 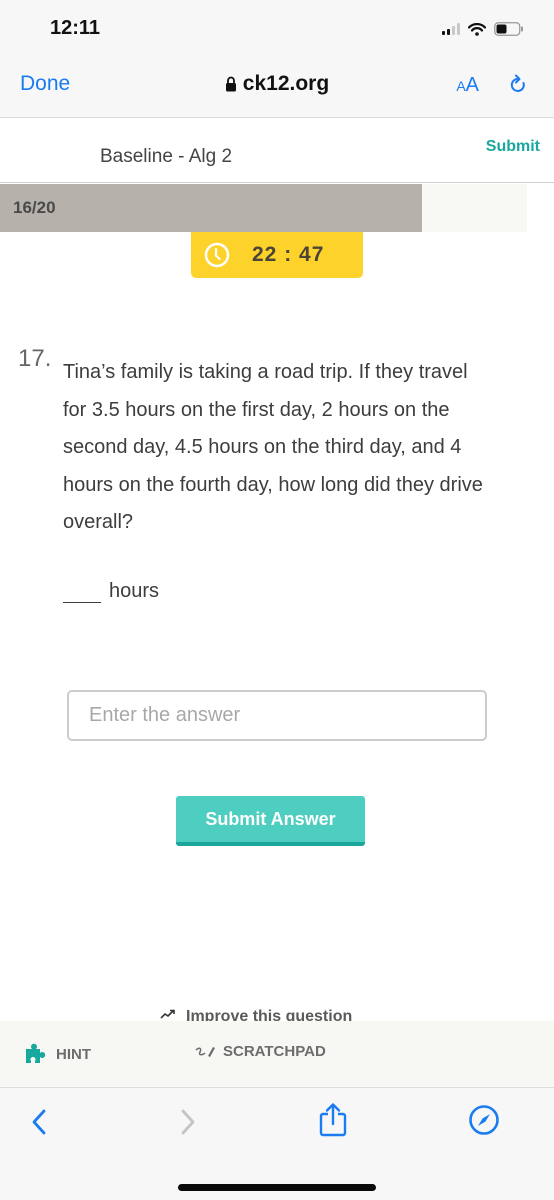 I want to click on url-text: ck12.org, so click(x=286, y=83).